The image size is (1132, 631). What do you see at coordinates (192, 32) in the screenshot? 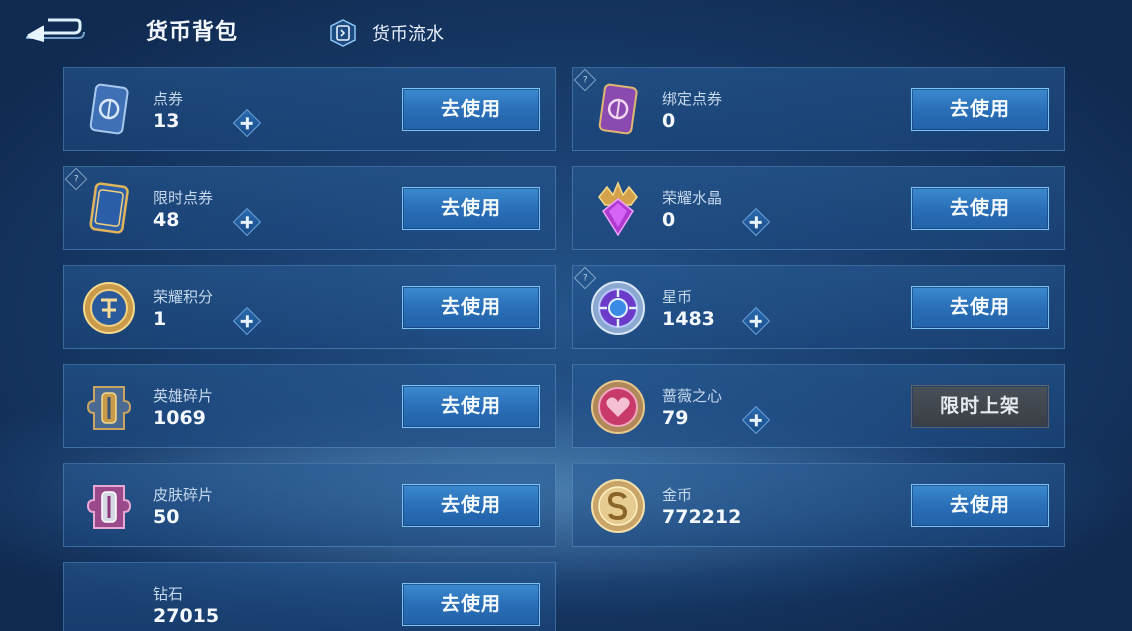
I see `page-title: 货币背包` at bounding box center [192, 32].